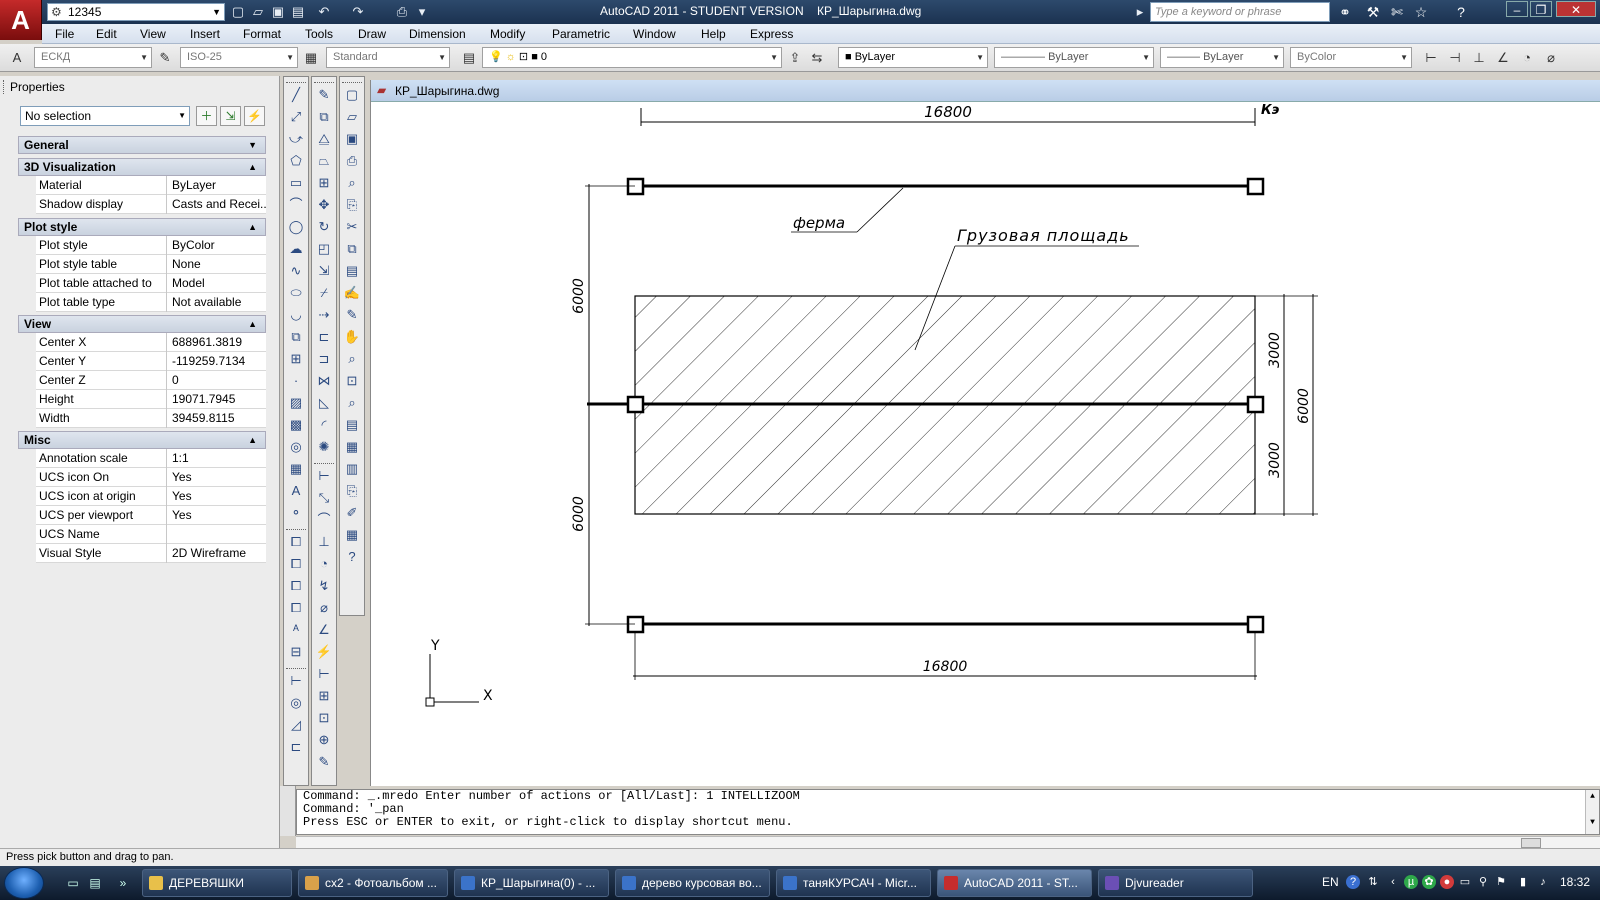  What do you see at coordinates (388, 57) in the screenshot?
I see `table-style-combo: Standard ▼` at bounding box center [388, 57].